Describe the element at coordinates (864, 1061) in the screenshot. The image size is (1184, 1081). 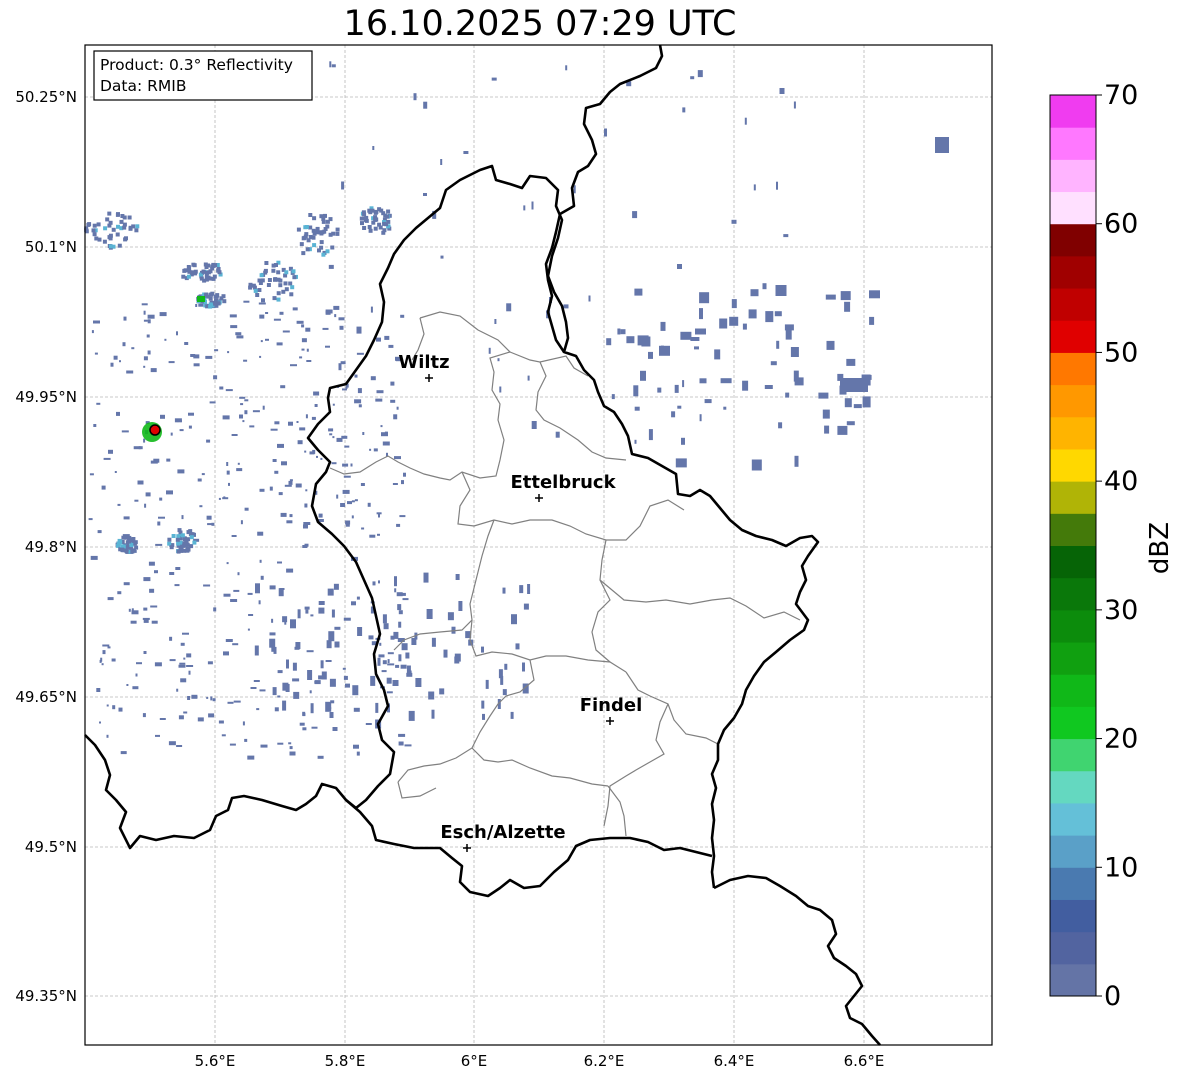
I see `lon-tick: 6.6°E` at that location.